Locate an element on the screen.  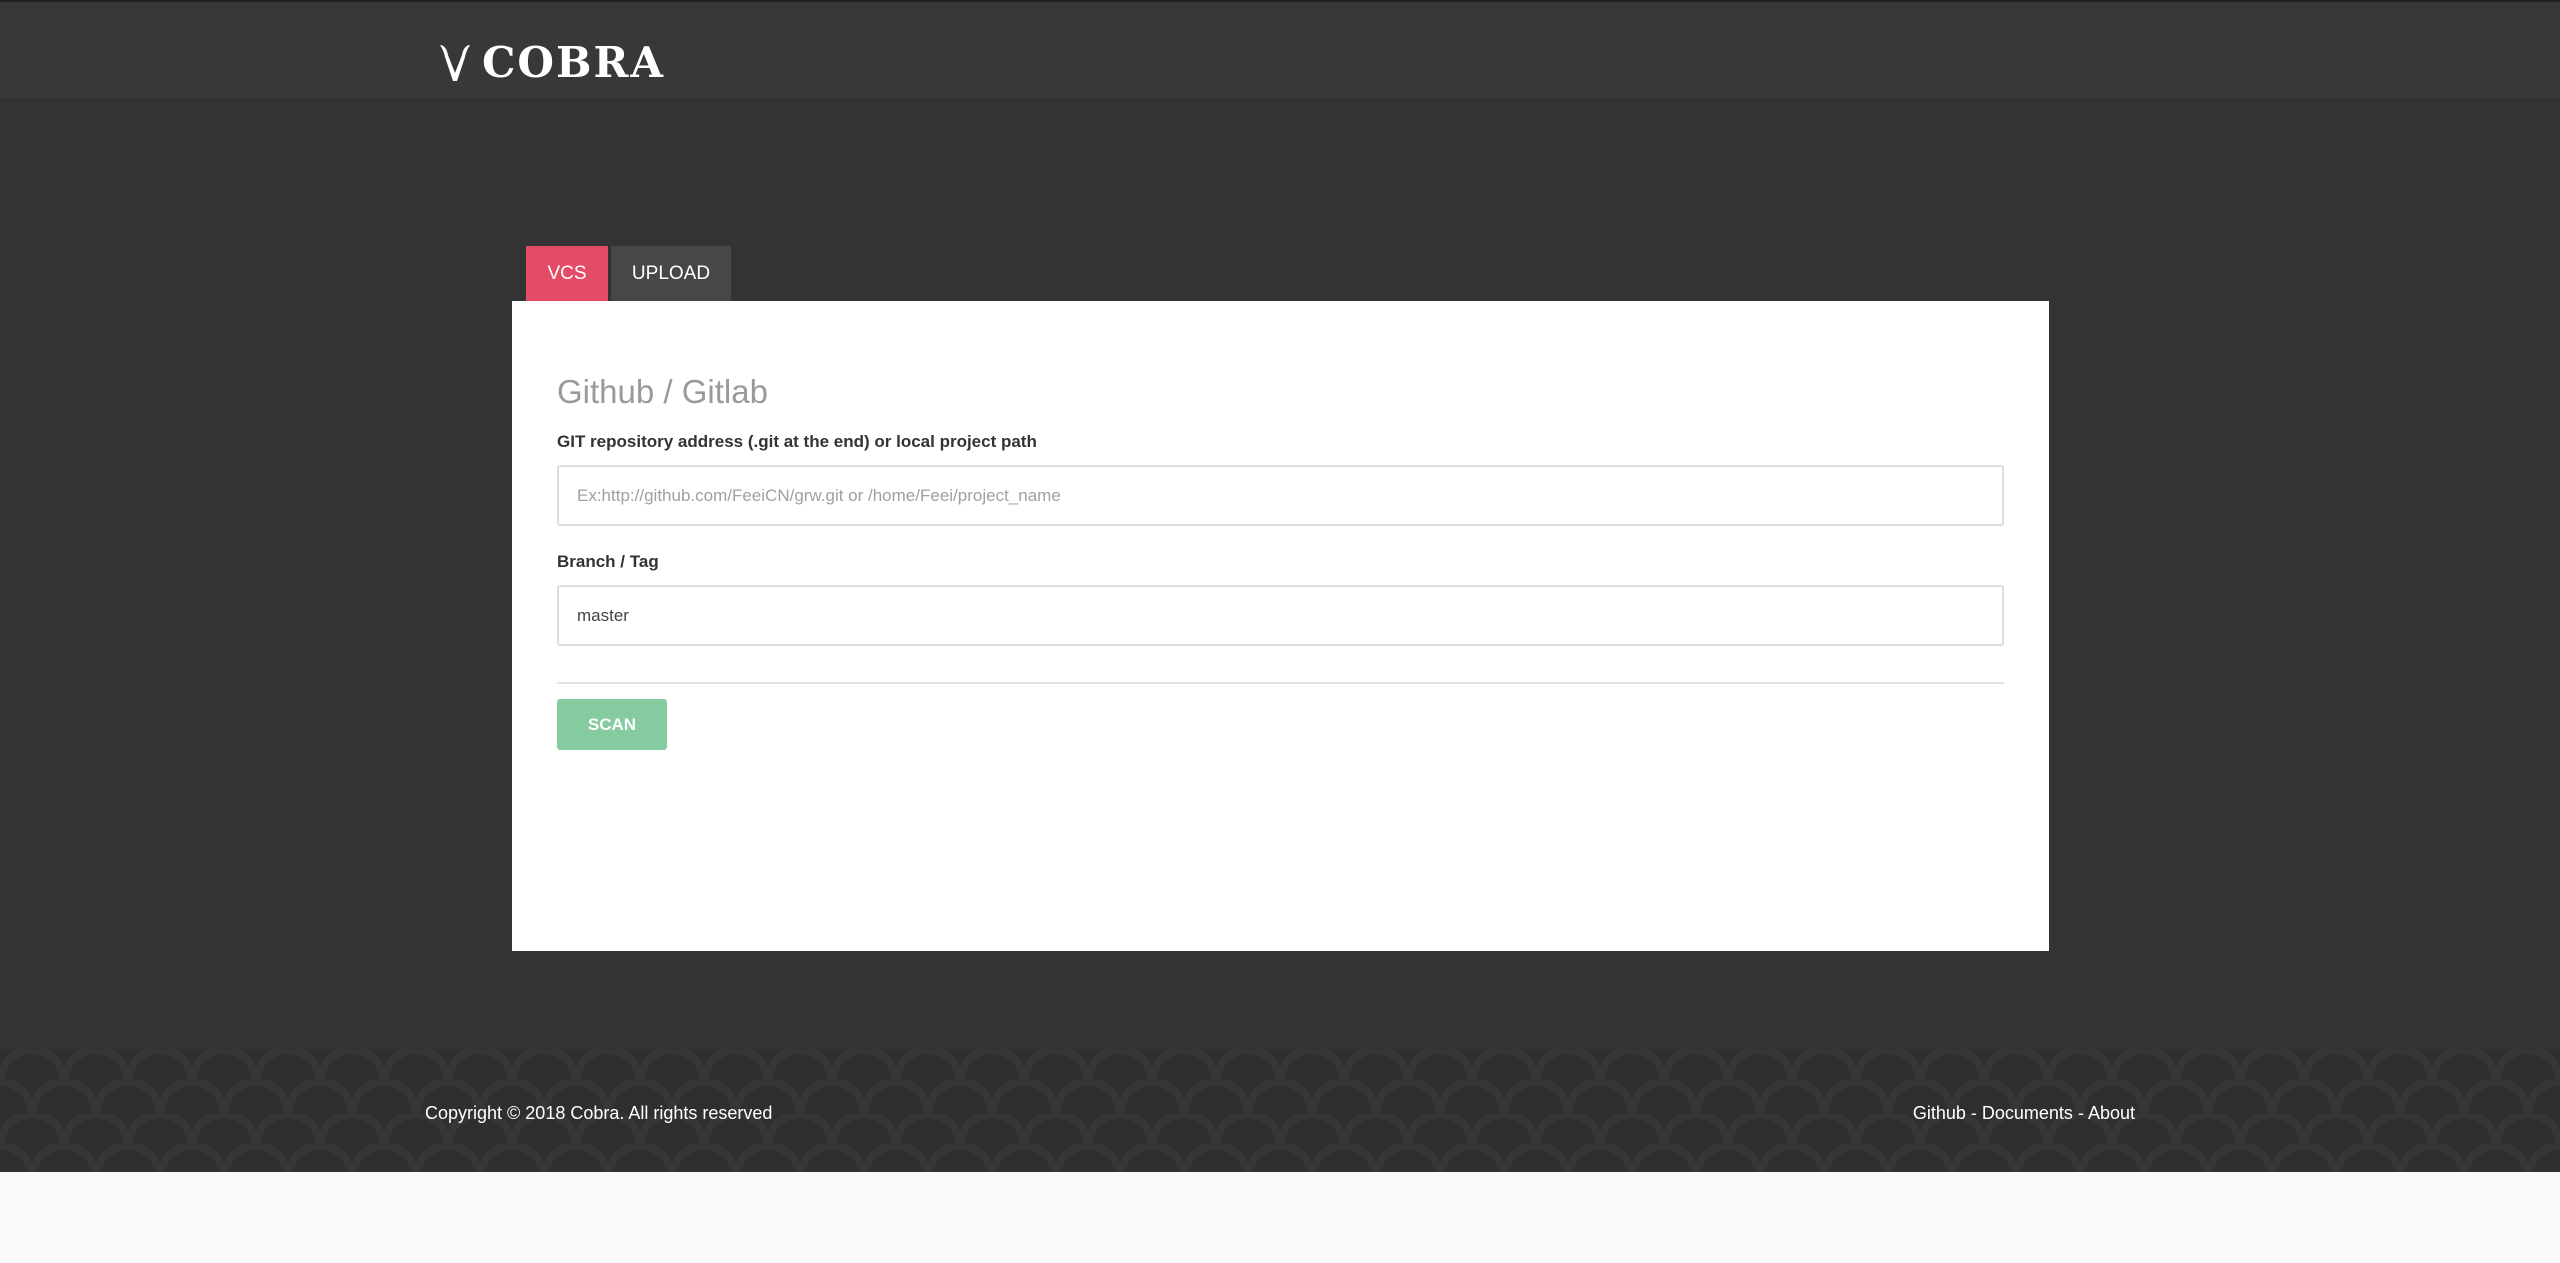
repo-address-input is located at coordinates (1280, 495).